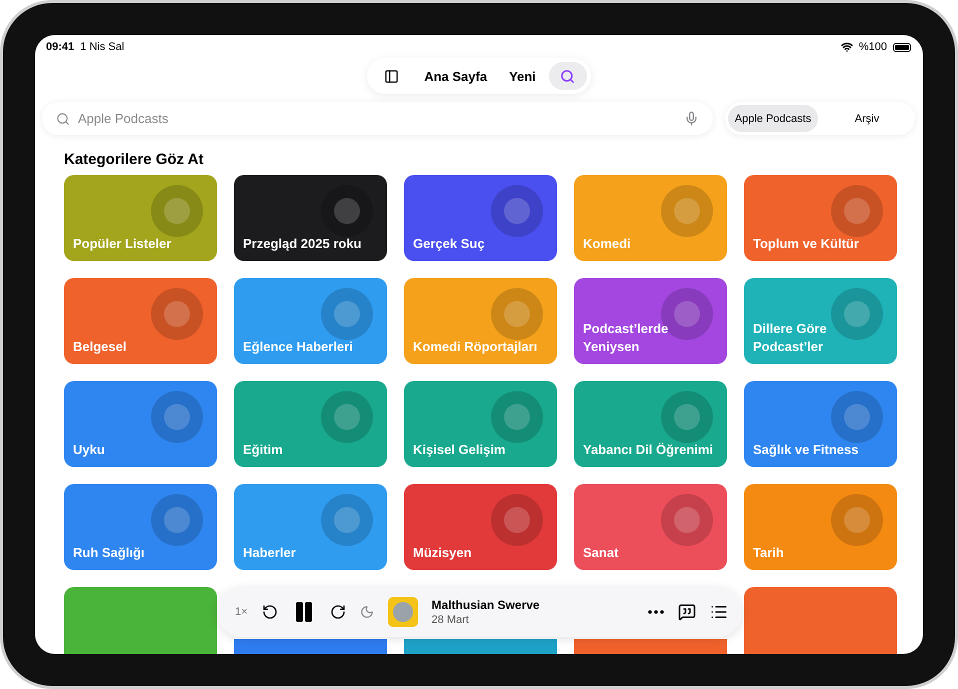 Image resolution: width=958 pixels, height=689 pixels. Describe the element at coordinates (89, 450) in the screenshot. I see `category-label: Uyku` at that location.